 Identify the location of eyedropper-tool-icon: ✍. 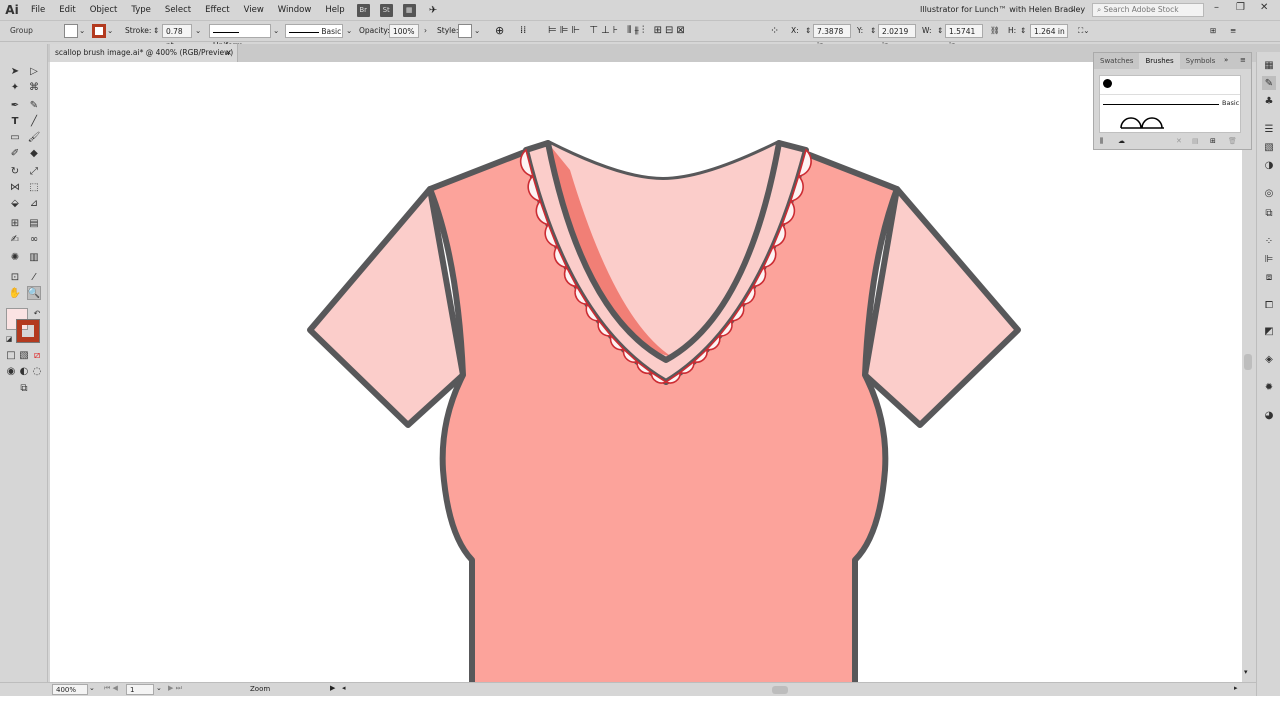
(15, 239).